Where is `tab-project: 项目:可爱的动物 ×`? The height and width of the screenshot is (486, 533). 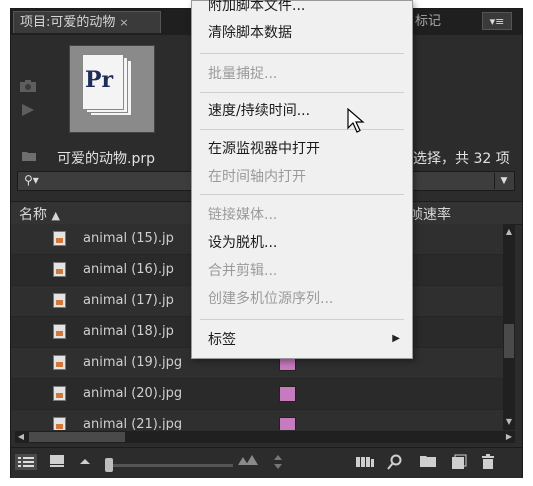 tab-project: 项目:可爱的动物 × is located at coordinates (87, 22).